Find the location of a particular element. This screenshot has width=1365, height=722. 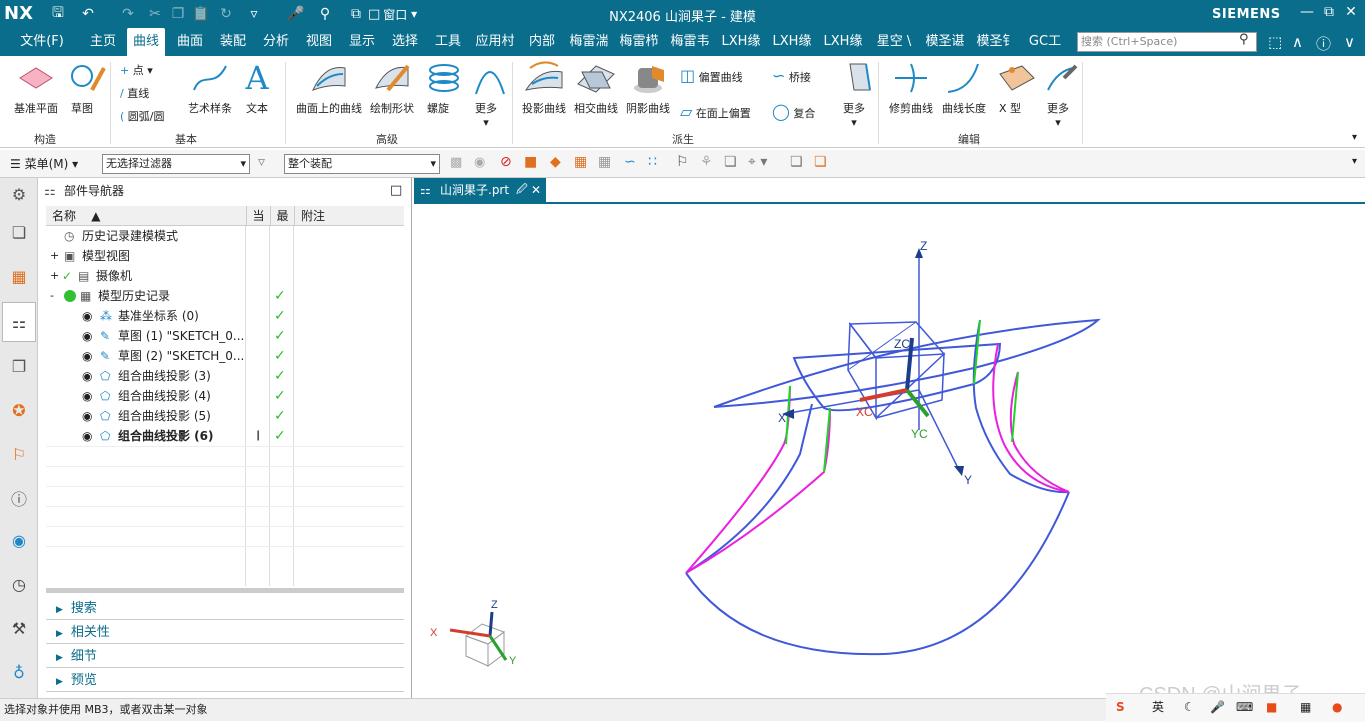

skin-icon: ■ is located at coordinates (1271, 707).